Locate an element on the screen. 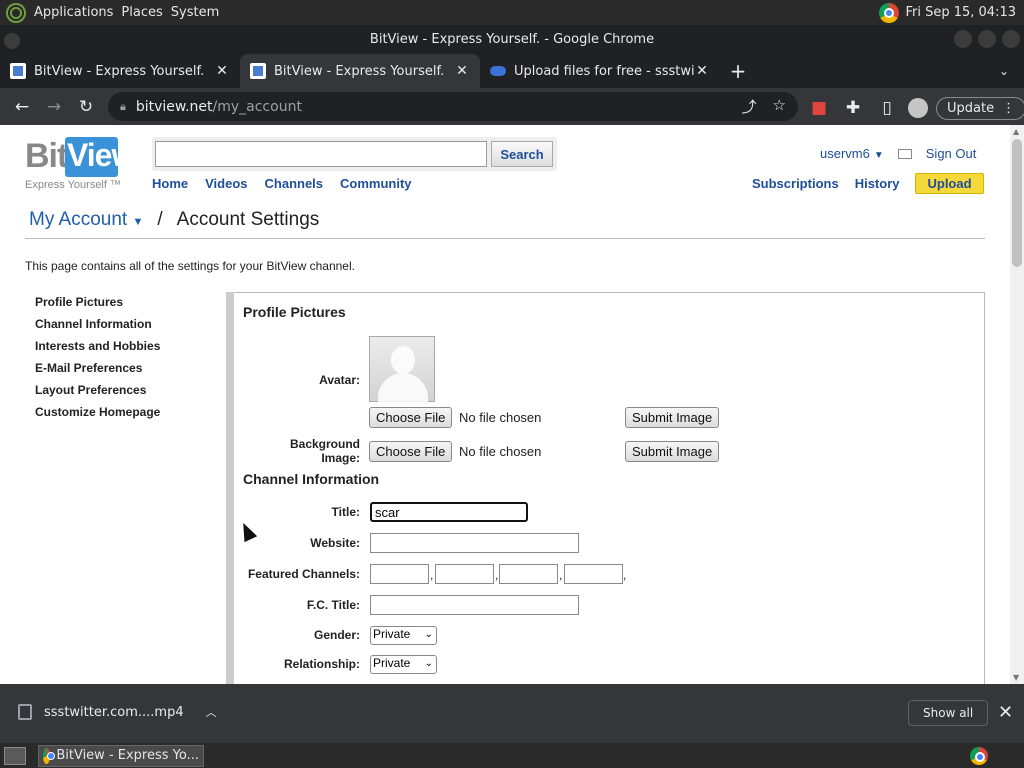  places-menu: Places is located at coordinates (145, 12).